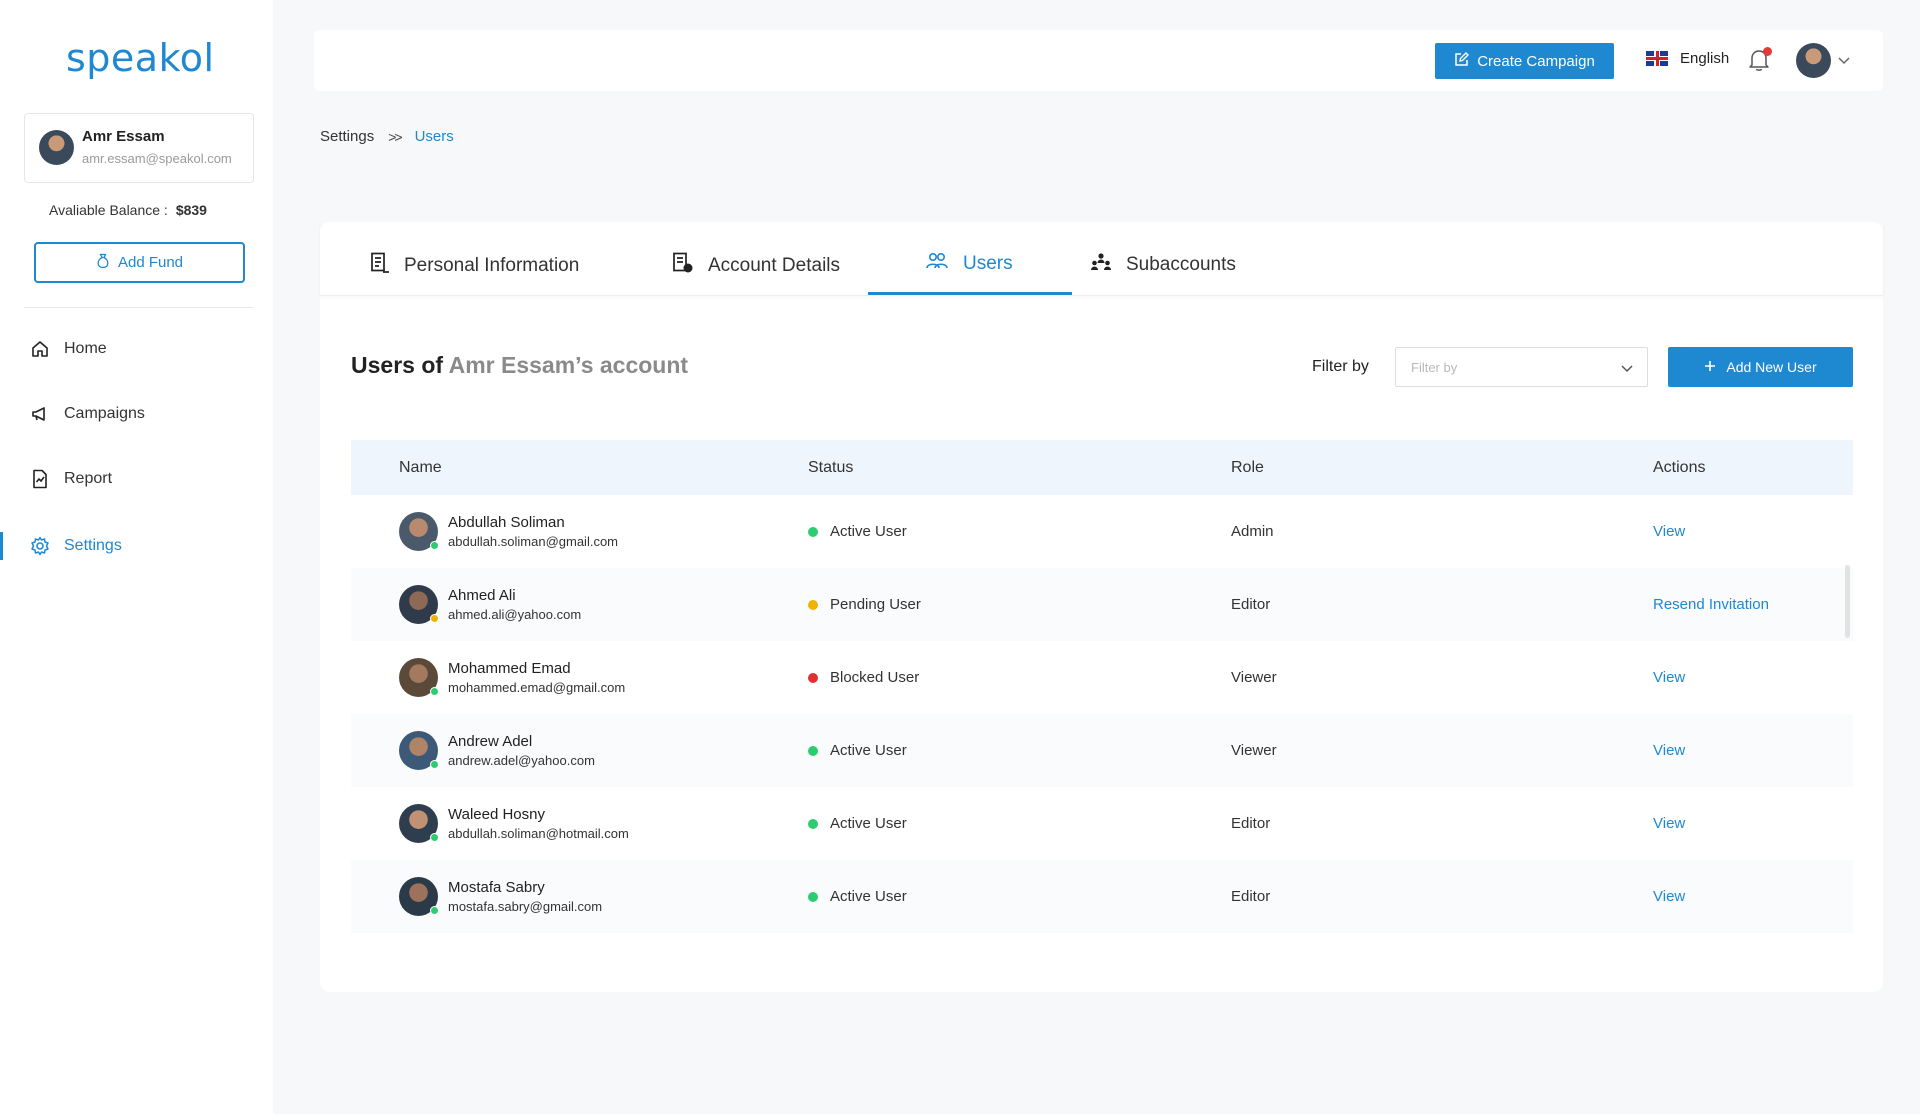  Describe the element at coordinates (988, 263) in the screenshot. I see `tab-label: Users` at that location.